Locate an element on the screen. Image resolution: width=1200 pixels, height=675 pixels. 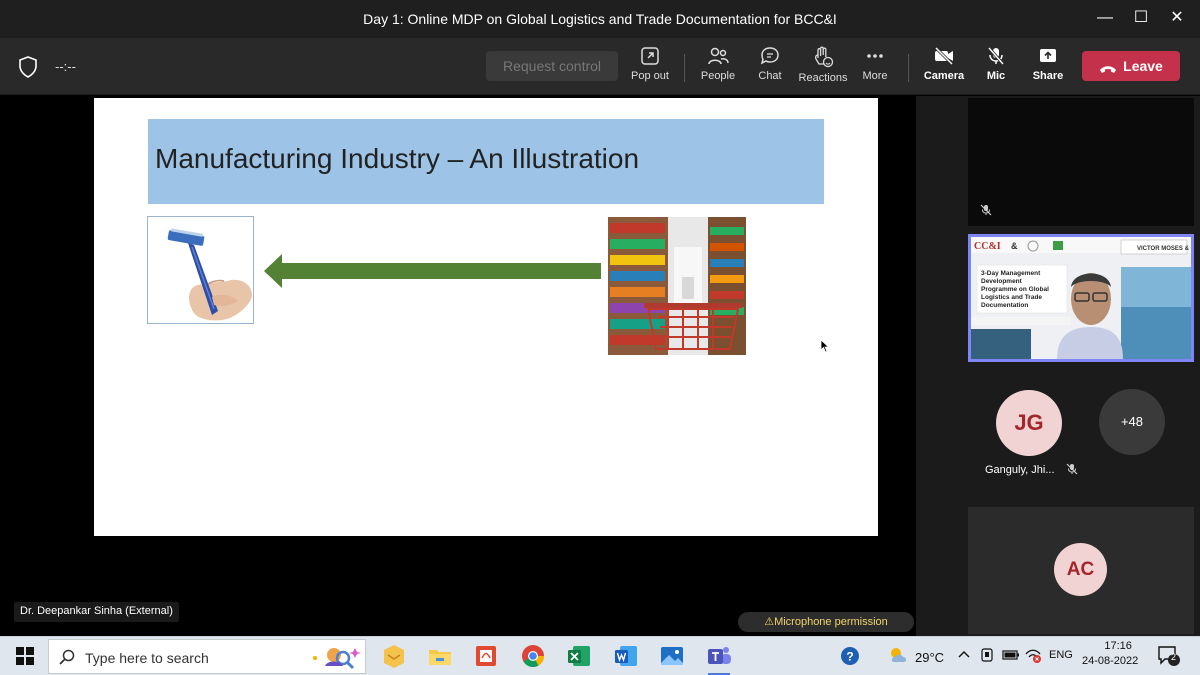
svg-text: VICTOR MOSES & CO. is located at coordinates (1164, 249).